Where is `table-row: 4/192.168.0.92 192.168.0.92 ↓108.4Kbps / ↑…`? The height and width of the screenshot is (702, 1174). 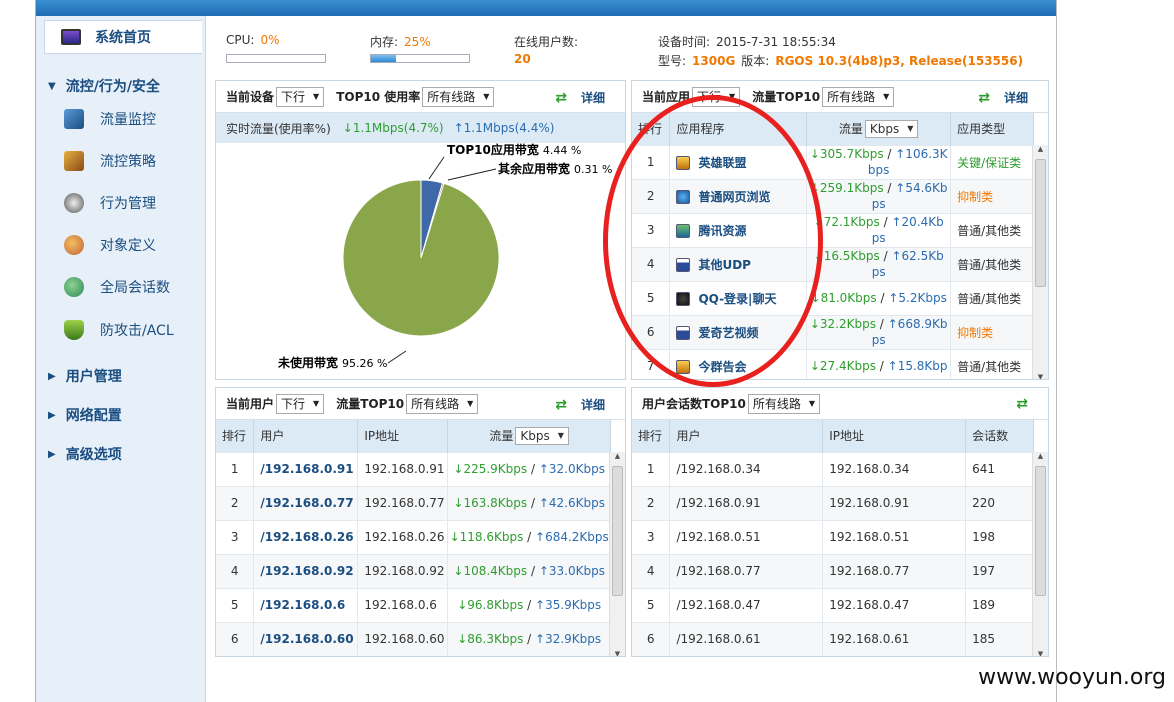
table-row: 4/192.168.0.92 192.168.0.92 ↓108.4Kbps / ↑… is located at coordinates (413, 570).